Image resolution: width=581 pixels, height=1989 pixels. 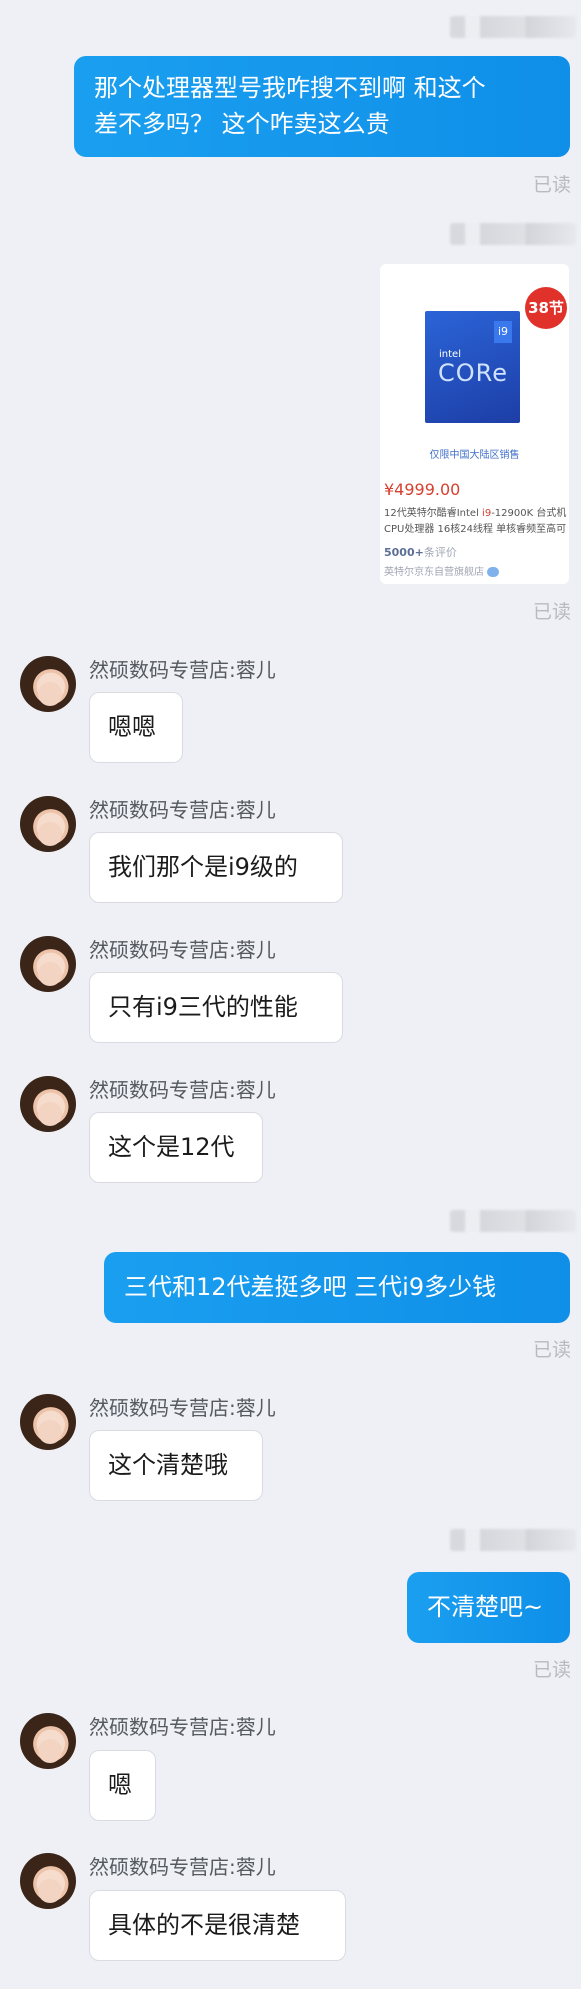 I want to click on product-region-note: 仅限中国大陆区销售, so click(x=474, y=455).